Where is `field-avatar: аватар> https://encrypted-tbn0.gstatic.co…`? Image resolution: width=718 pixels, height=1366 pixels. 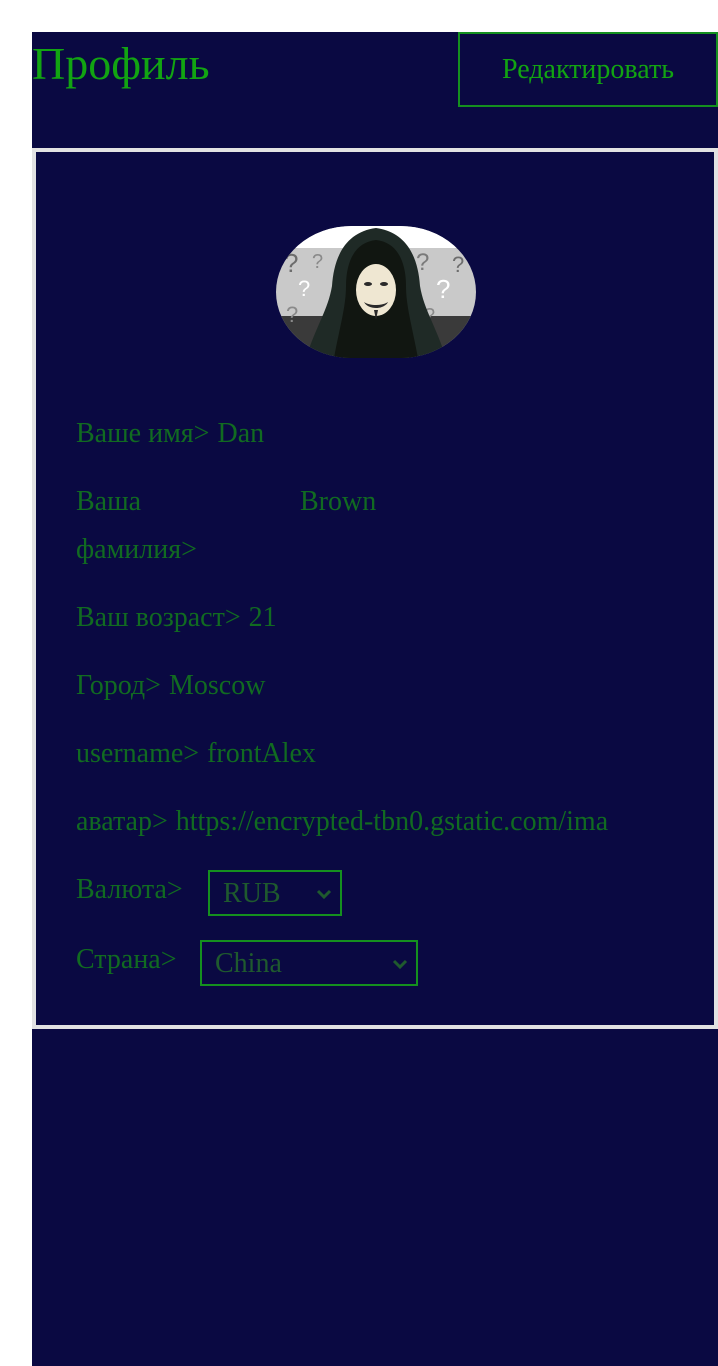
field-avatar: аватар> https://encrypted-tbn0.gstatic.co… is located at coordinates (375, 822).